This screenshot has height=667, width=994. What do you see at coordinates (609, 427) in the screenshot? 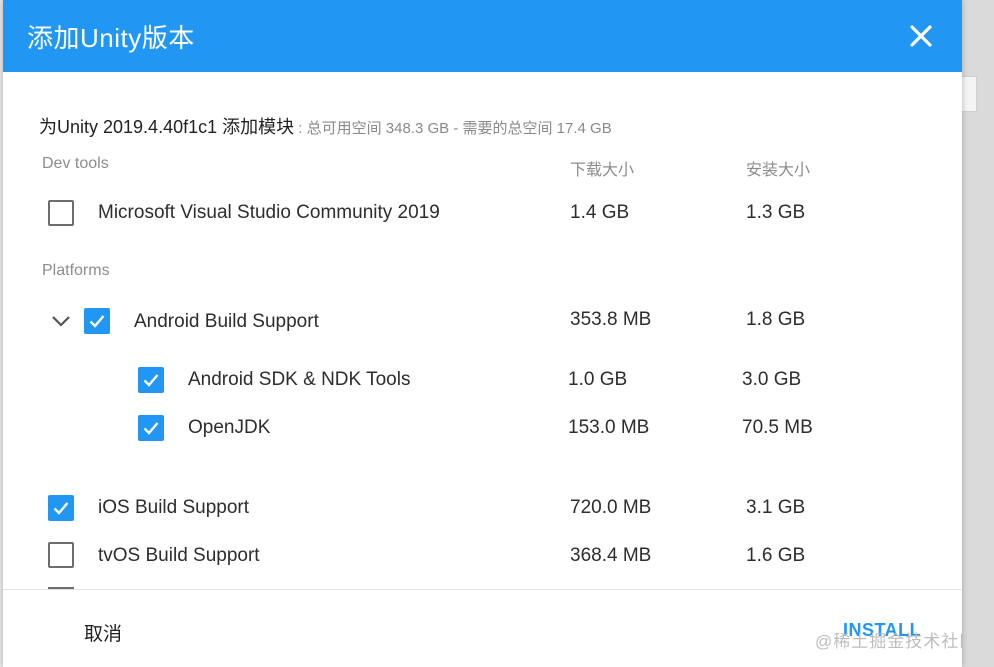
I see `download-size: 153.0 MB` at bounding box center [609, 427].